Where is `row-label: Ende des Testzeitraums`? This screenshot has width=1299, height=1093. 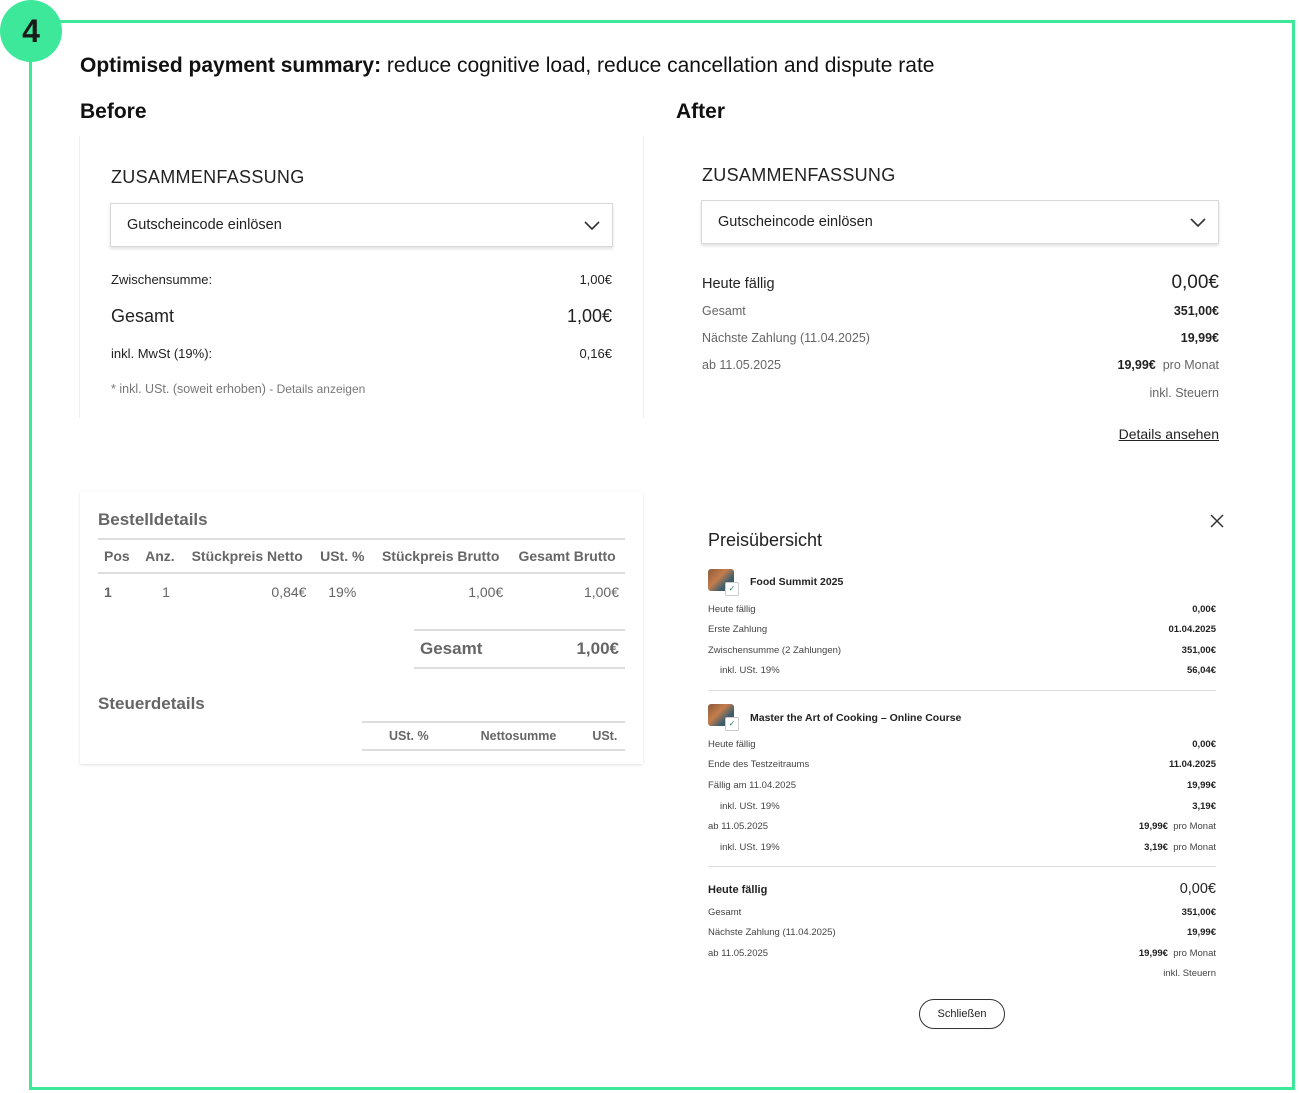
row-label: Ende des Testzeitraums is located at coordinates (759, 764).